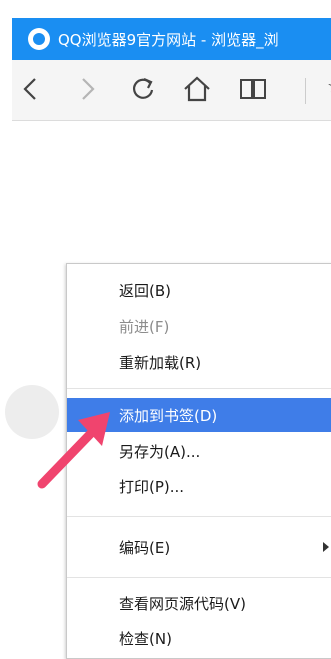  Describe the element at coordinates (87, 89) in the screenshot. I see `chevron-right-icon` at that location.